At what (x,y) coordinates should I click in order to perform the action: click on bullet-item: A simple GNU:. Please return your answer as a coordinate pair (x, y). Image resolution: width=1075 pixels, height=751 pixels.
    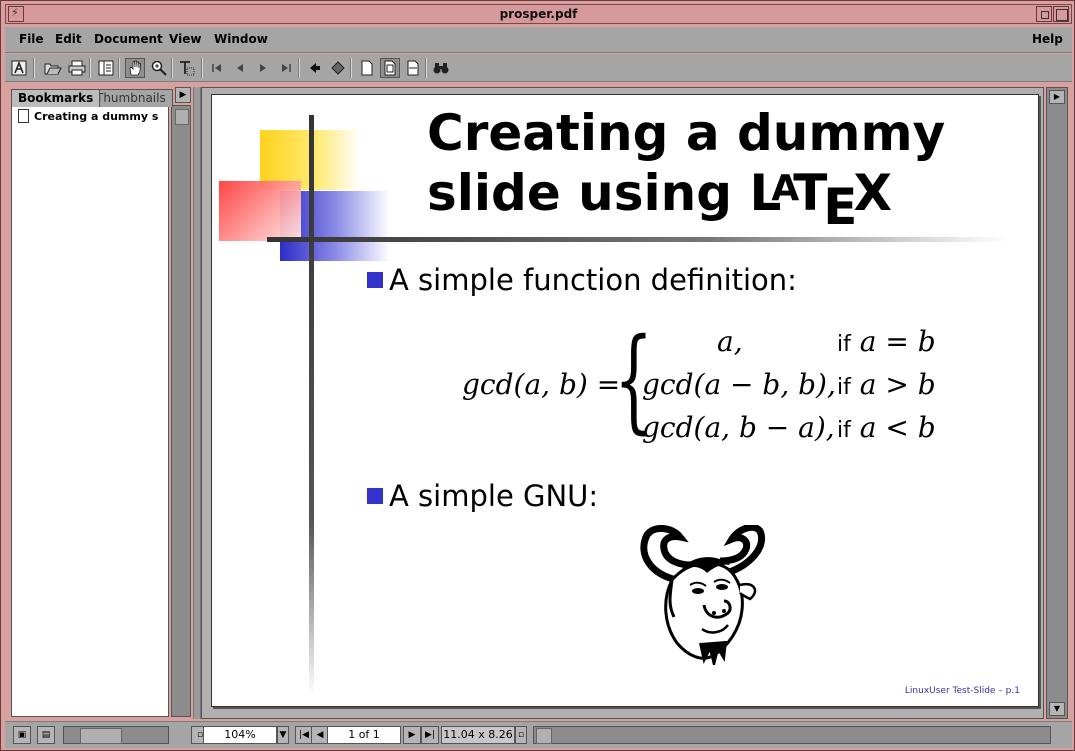
    Looking at the image, I should click on (482, 496).